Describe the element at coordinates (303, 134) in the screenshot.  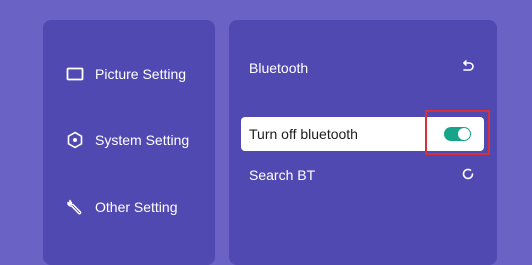
I see `turn-off-bluetooth-label: Turn off bluetooth` at that location.